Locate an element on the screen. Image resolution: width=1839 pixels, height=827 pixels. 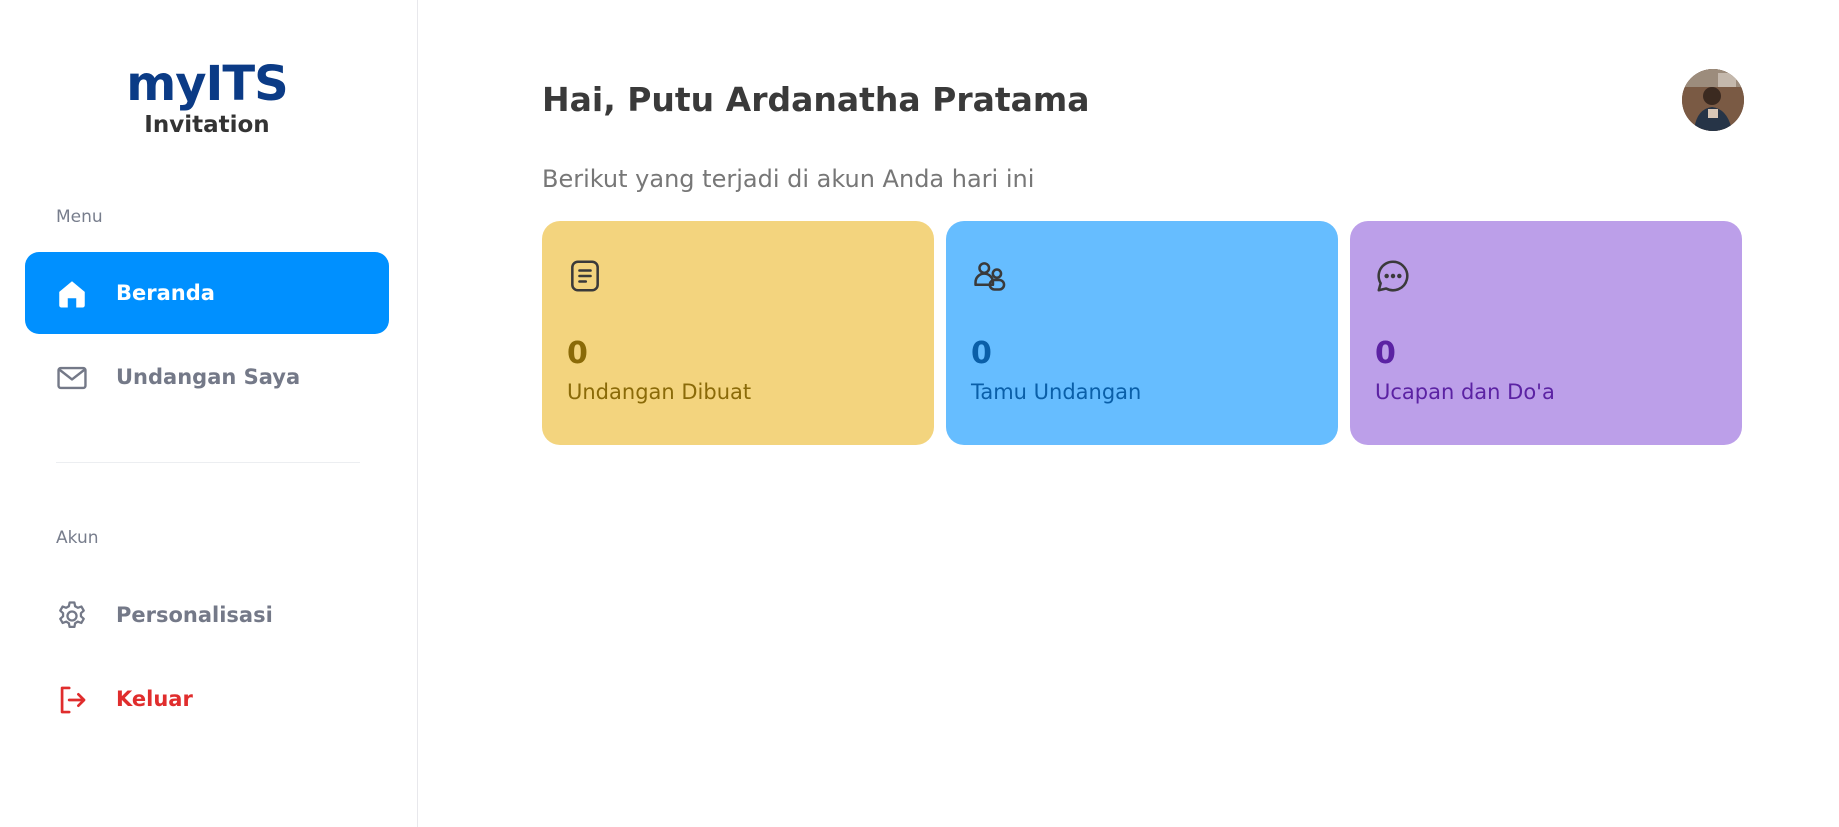
stat-card-undangan-dibuat: 0 Undangan Dibuat is located at coordinates (738, 333).